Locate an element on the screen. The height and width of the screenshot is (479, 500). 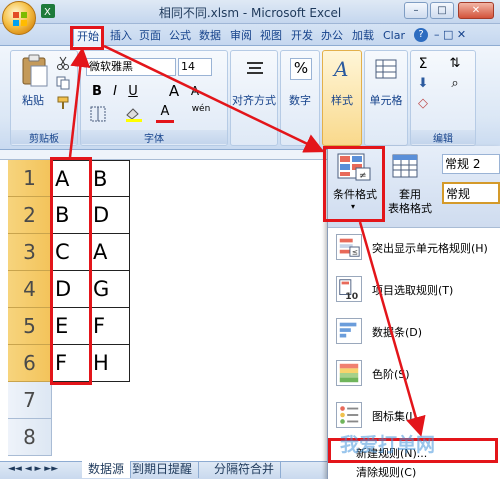
row-header-8: 8 is located at coordinates (30, 437).